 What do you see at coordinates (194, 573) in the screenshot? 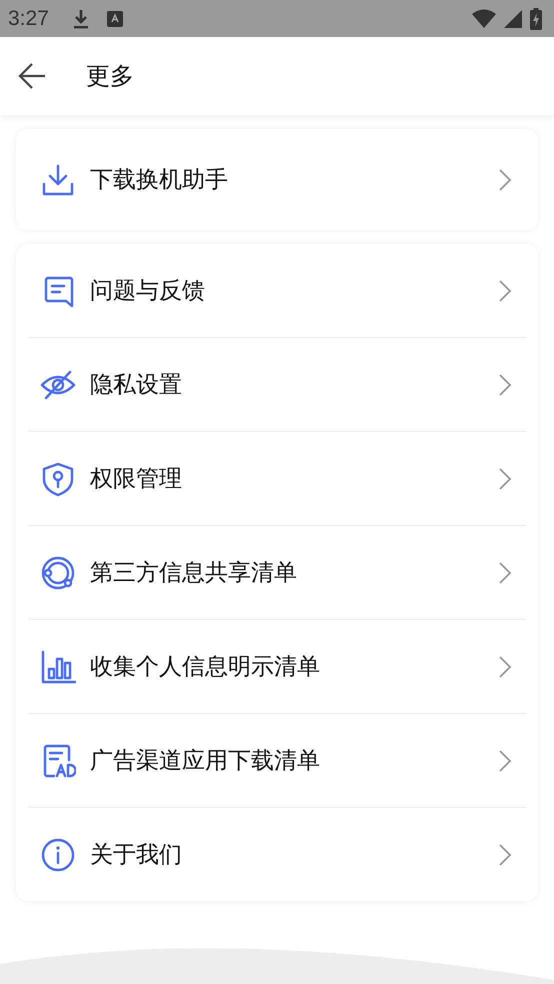
I see `menu-label: 第三方信息共享清单` at bounding box center [194, 573].